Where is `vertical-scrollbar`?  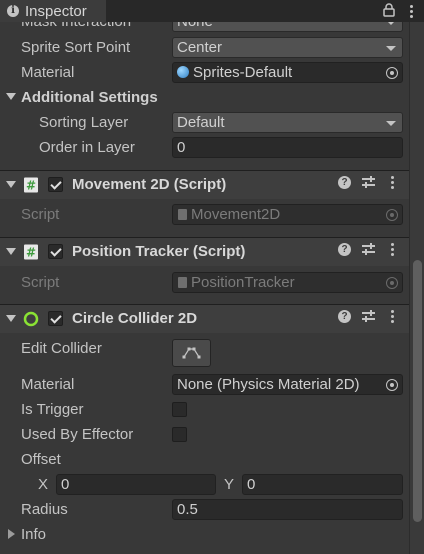
vertical-scrollbar is located at coordinates (416, 288).